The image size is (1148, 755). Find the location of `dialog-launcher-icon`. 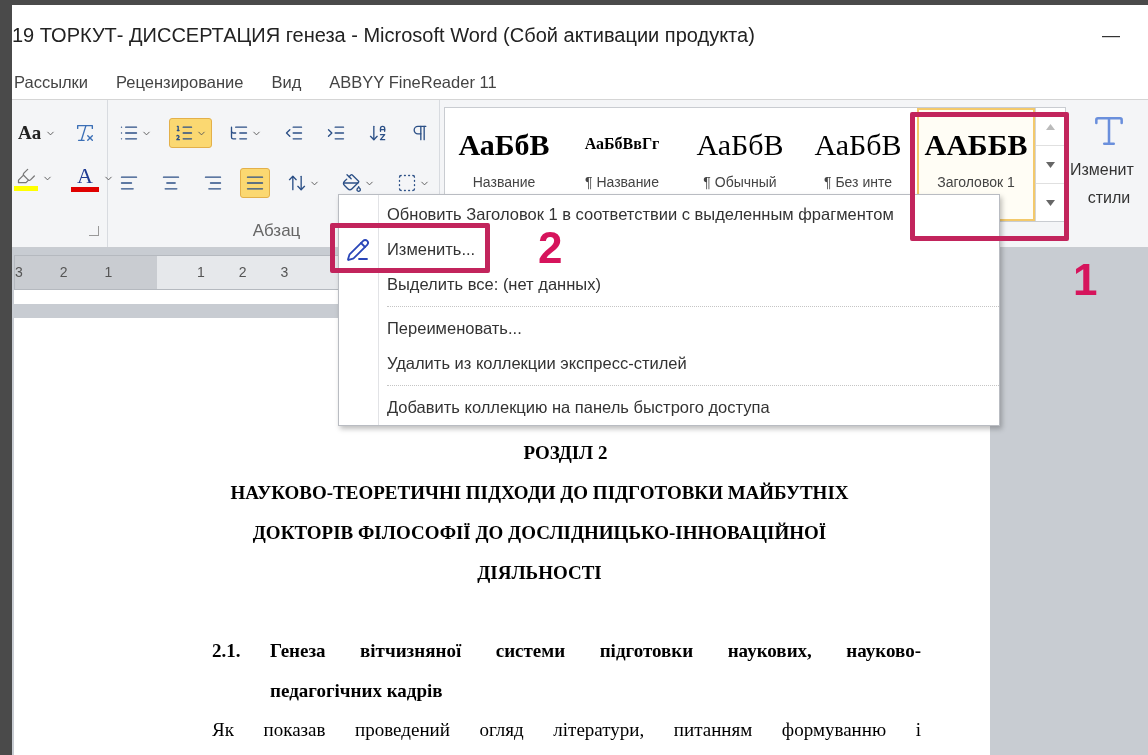

dialog-launcher-icon is located at coordinates (94, 231).